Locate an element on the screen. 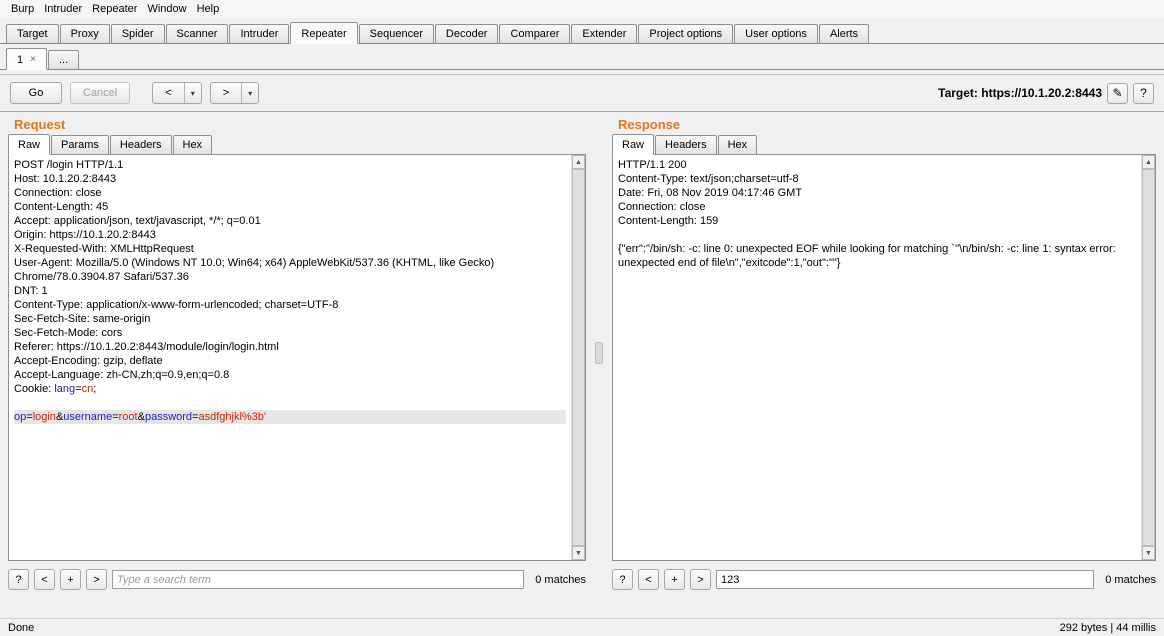  request-tab-raw: Raw is located at coordinates (29, 144).